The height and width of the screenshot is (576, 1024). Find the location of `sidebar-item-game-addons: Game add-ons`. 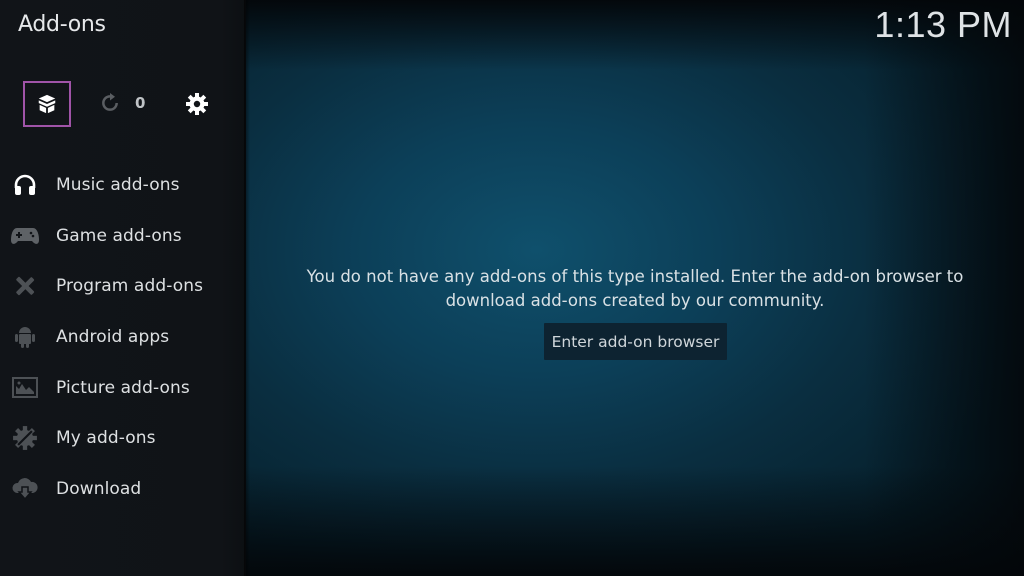

sidebar-item-game-addons: Game add-ons is located at coordinates (123, 236).